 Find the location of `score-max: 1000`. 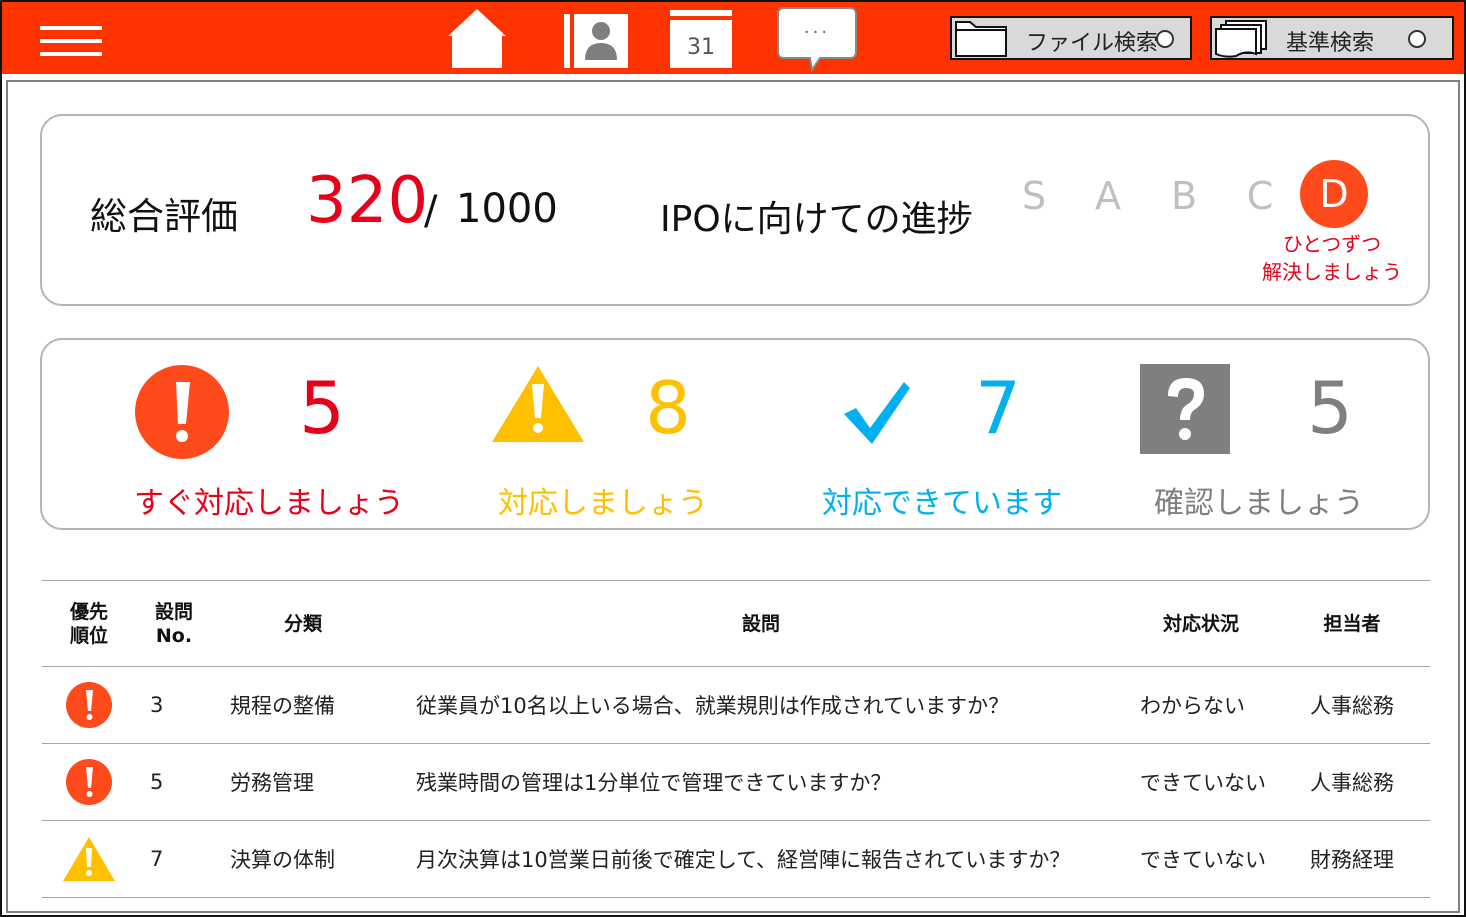

score-max: 1000 is located at coordinates (507, 209).